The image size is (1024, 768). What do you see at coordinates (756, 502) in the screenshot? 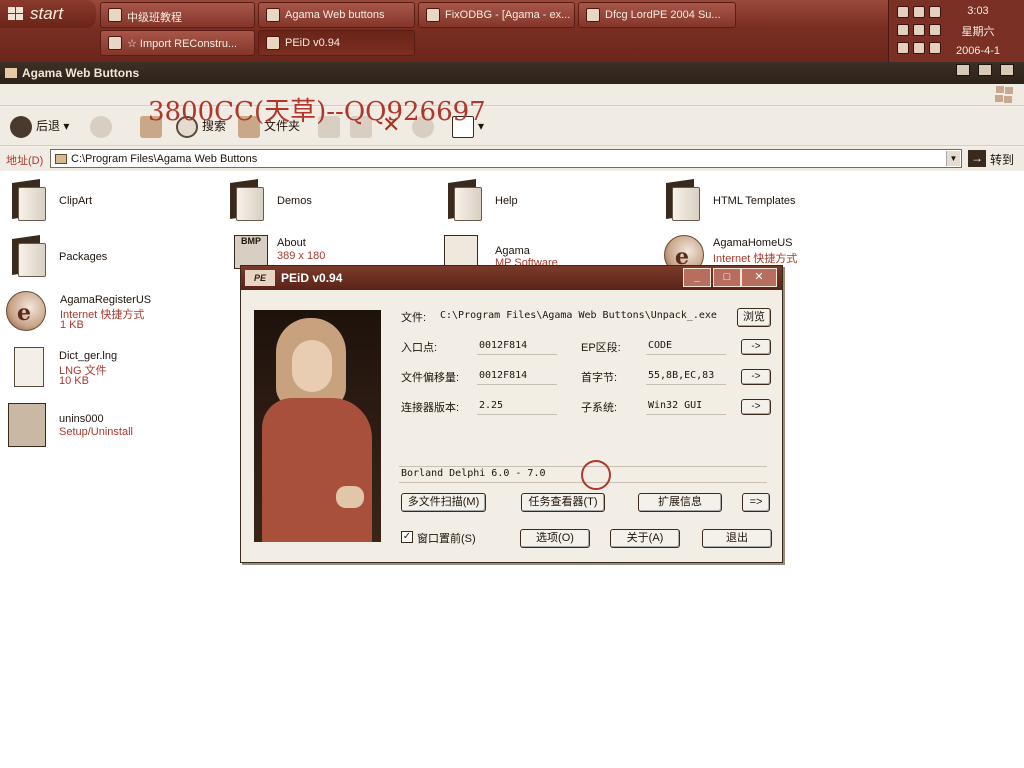
I see `plugins-arrow-button: =>` at bounding box center [756, 502].